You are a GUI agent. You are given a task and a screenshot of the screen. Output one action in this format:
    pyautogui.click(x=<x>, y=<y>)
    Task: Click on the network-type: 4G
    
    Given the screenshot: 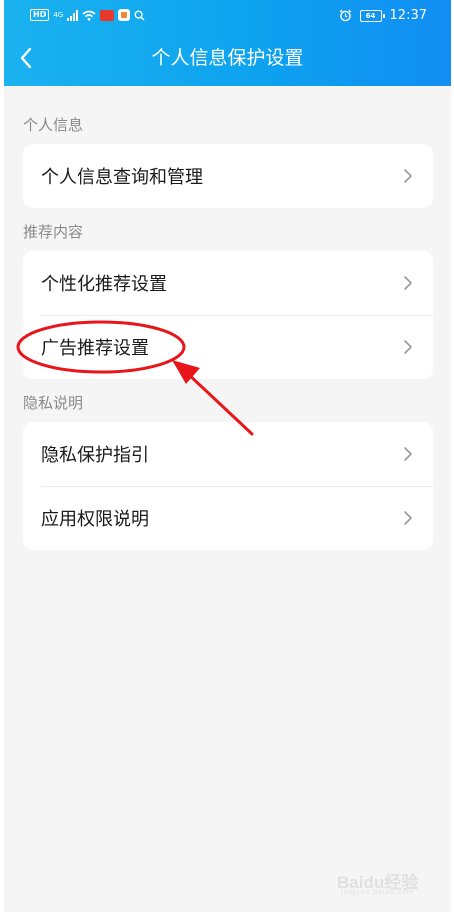 What is the action you would take?
    pyautogui.click(x=58, y=15)
    